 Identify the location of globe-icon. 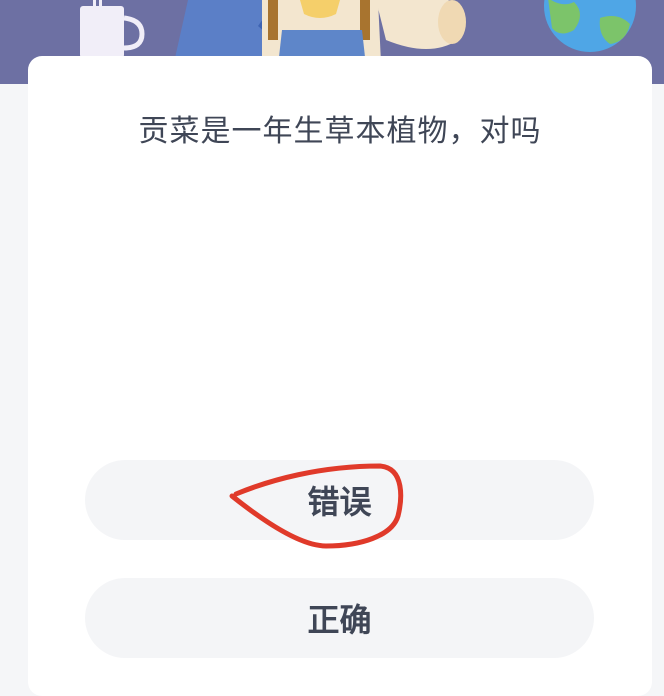
(590, 26).